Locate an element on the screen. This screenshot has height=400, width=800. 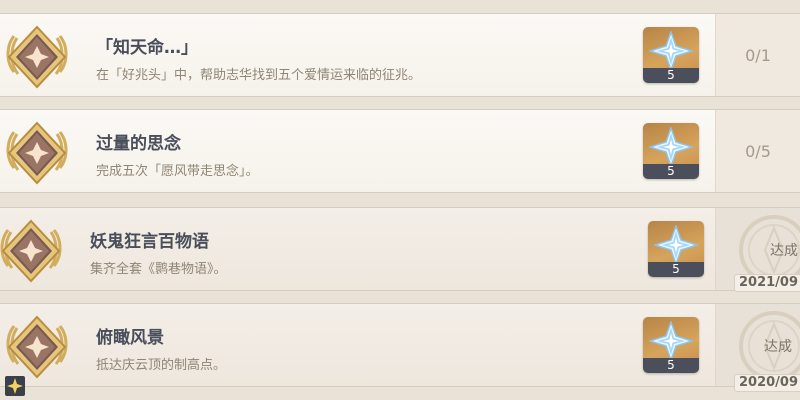
achievement-description: 集齐全套《鹮巷物语》。 is located at coordinates (158, 269).